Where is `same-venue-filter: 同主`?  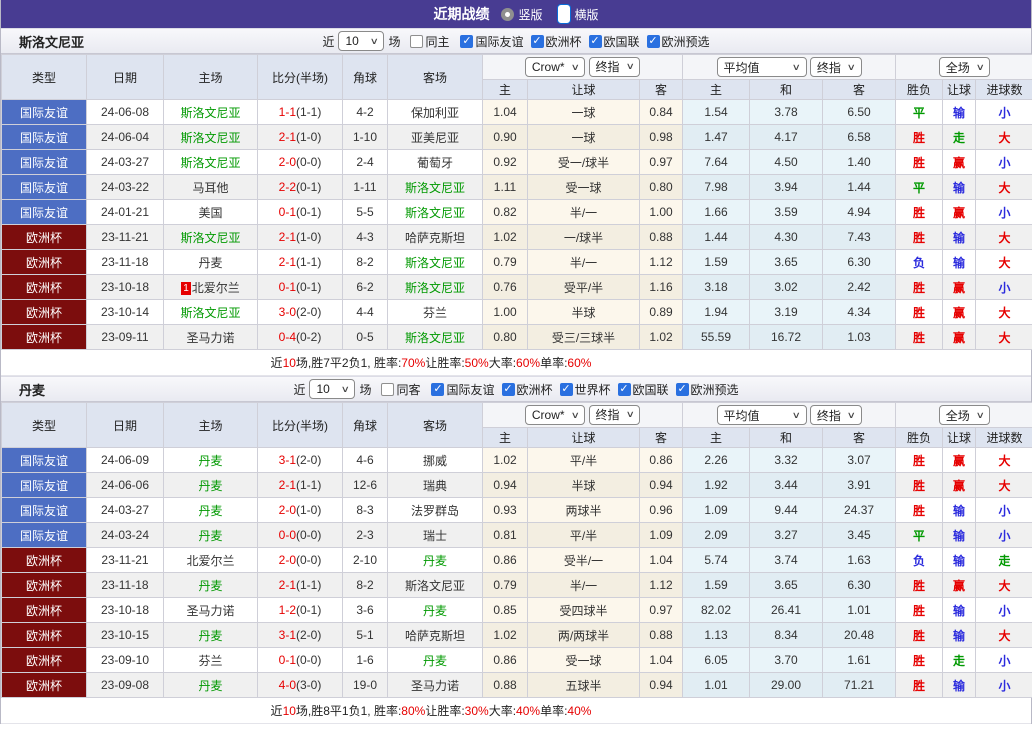 same-venue-filter: 同主 is located at coordinates (429, 41).